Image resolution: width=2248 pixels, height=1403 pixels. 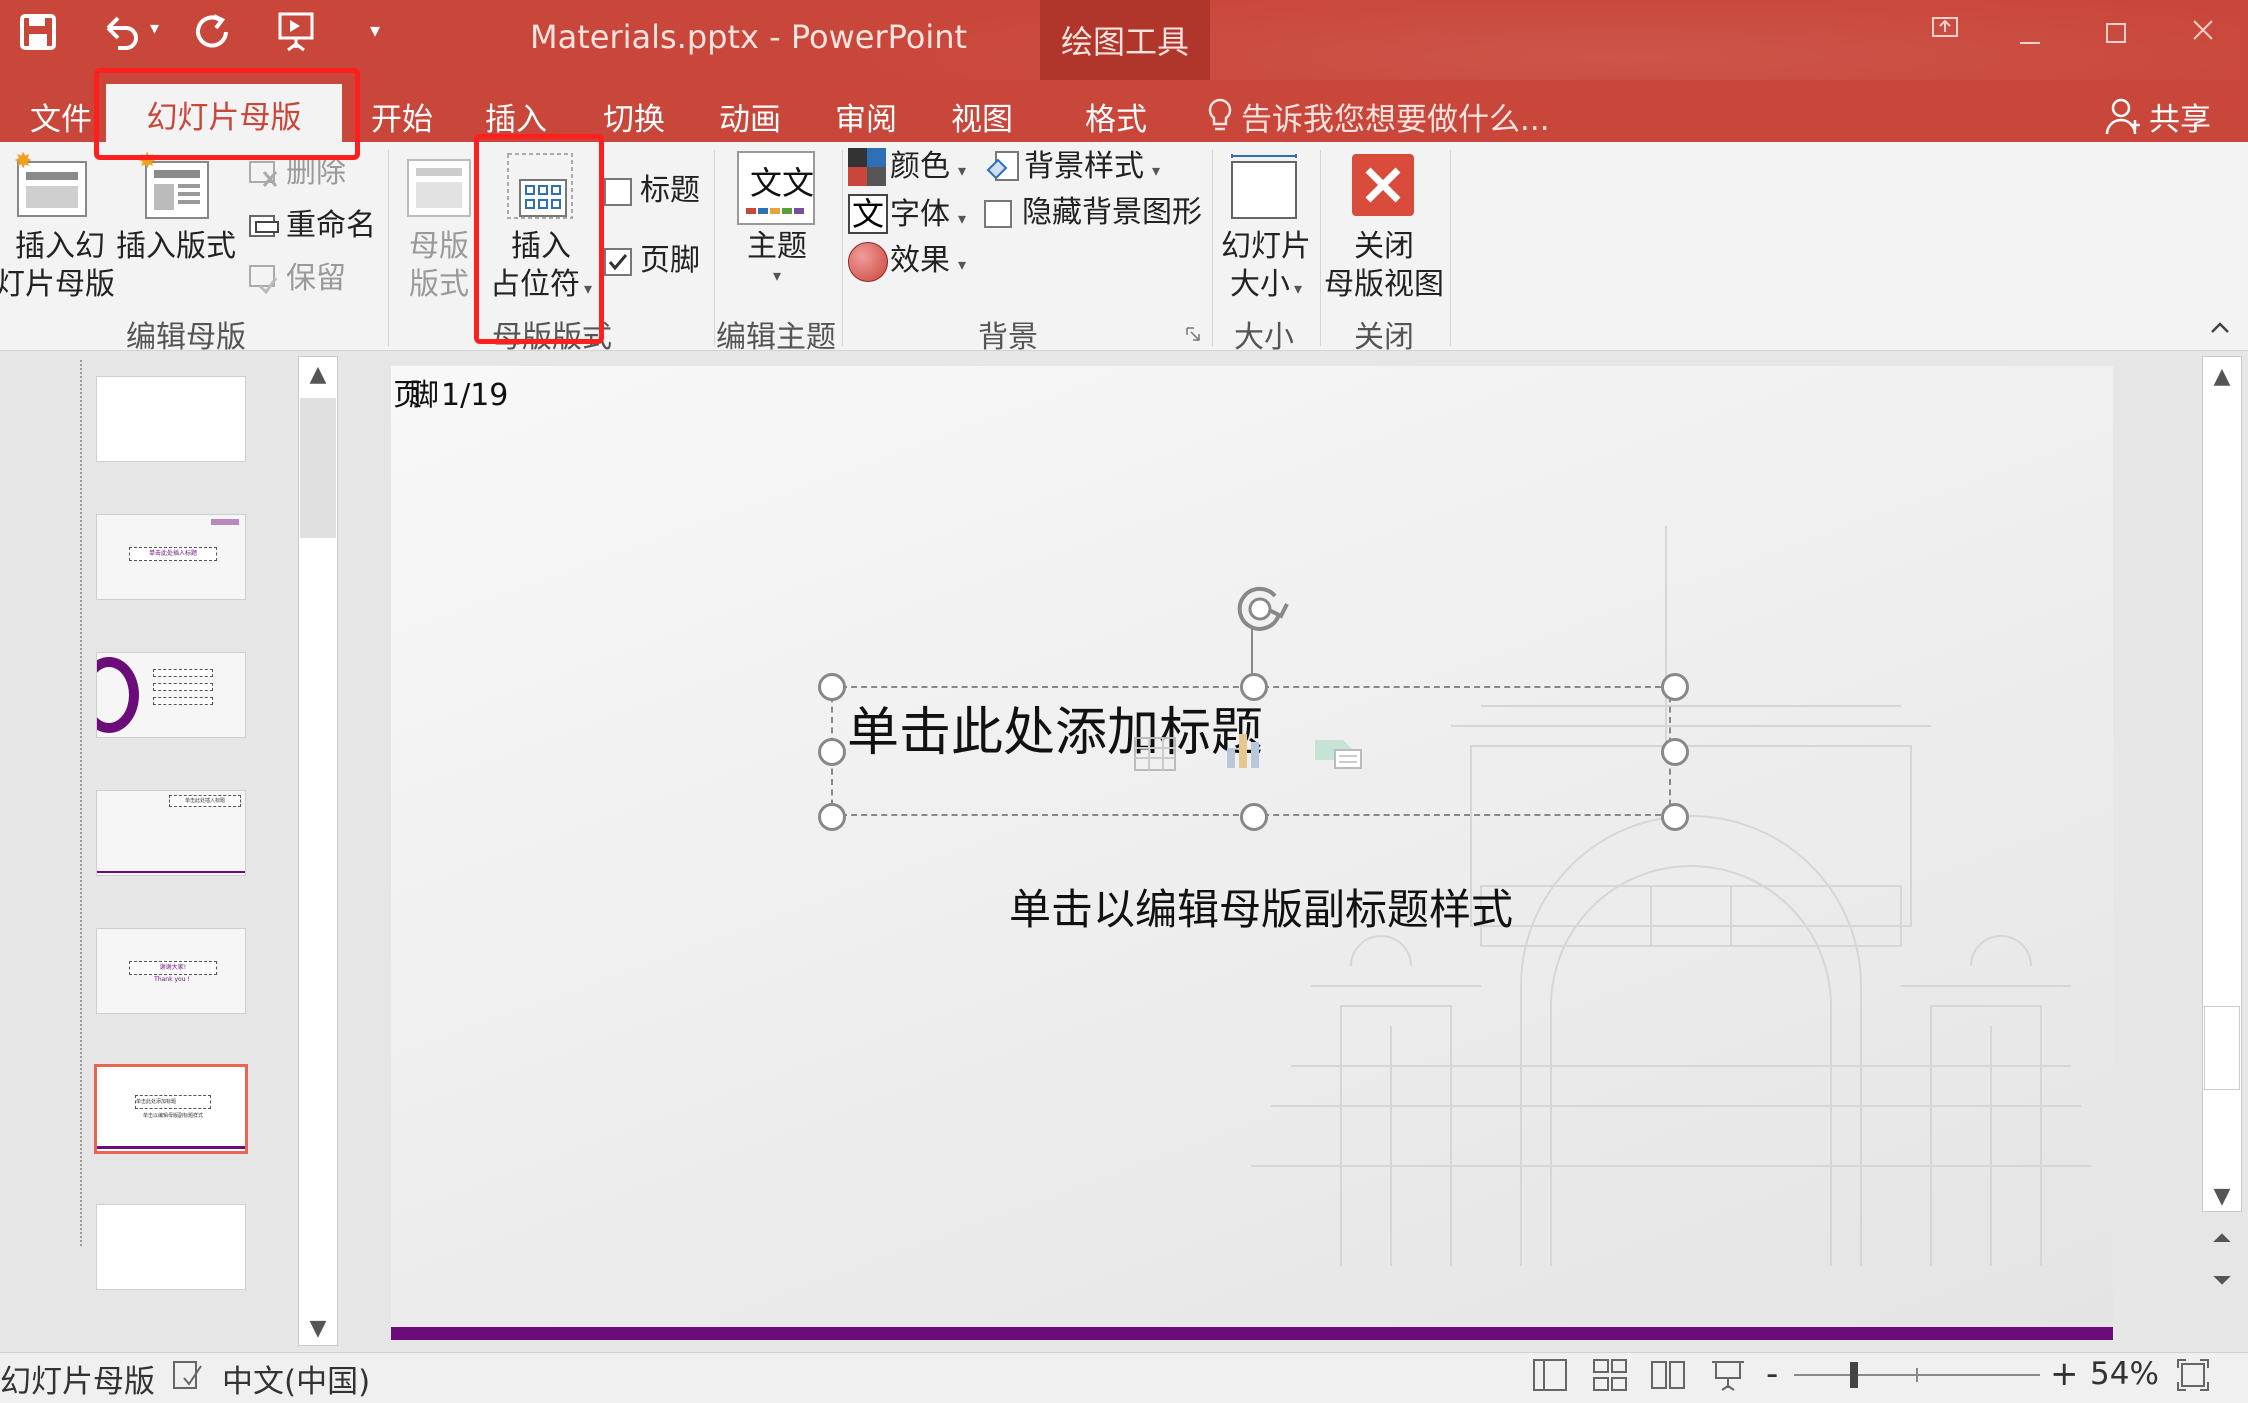 I want to click on tab-home: 开始, so click(x=402, y=116).